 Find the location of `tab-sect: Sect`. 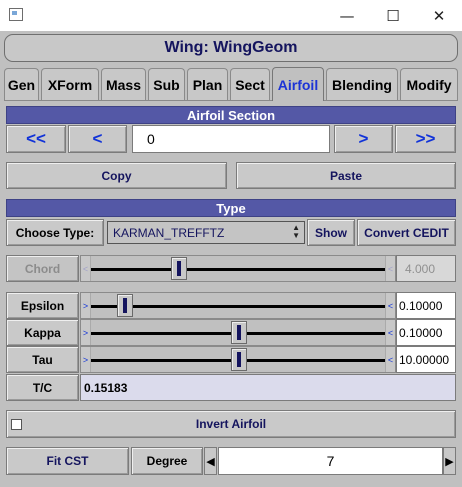

tab-sect: Sect is located at coordinates (250, 84).